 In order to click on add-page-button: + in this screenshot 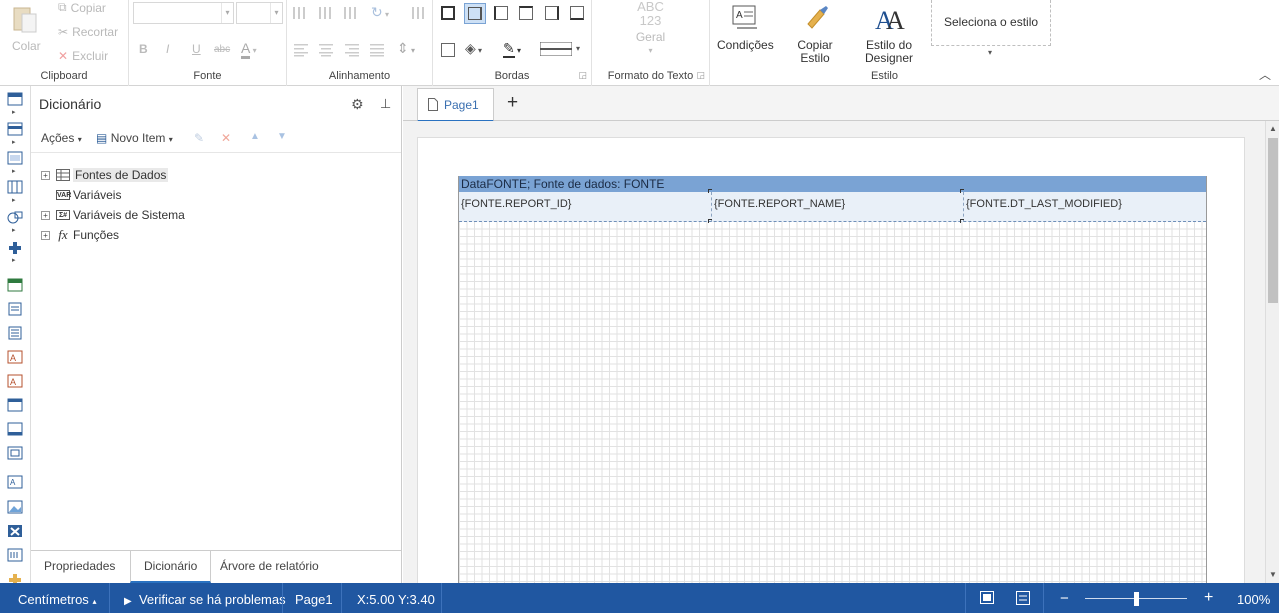, I will do `click(512, 103)`.